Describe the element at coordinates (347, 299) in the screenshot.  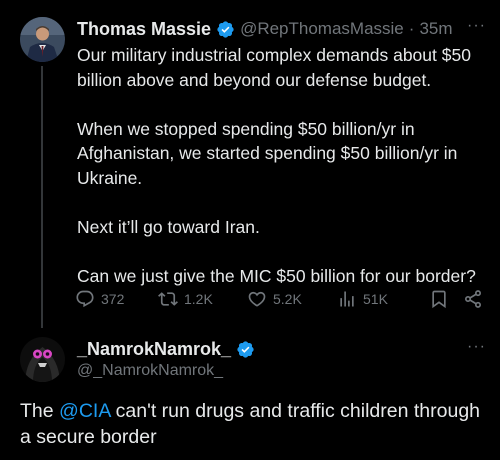
I see `views-icon` at that location.